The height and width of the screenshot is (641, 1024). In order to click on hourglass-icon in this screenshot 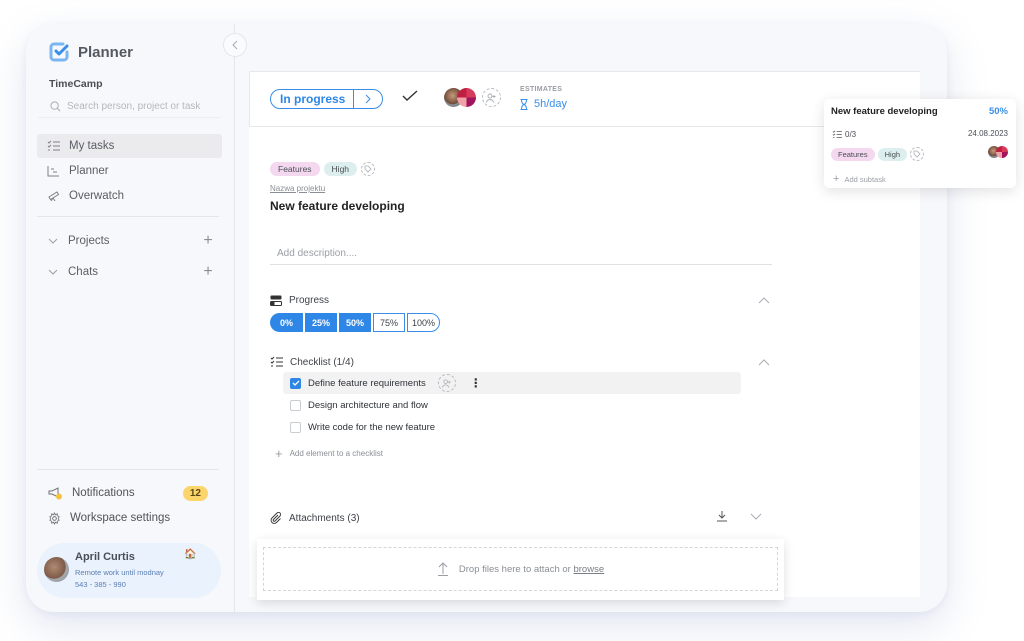, I will do `click(524, 104)`.